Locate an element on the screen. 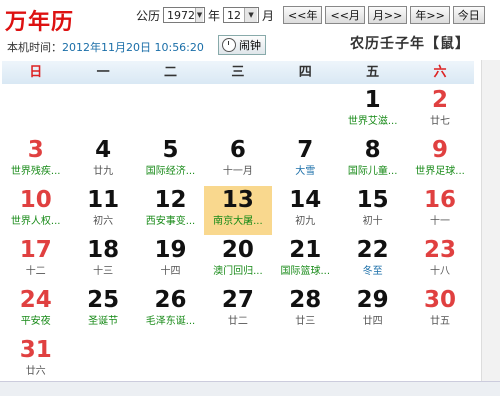 The height and width of the screenshot is (396, 500). weekday-label: 四 is located at coordinates (305, 72).